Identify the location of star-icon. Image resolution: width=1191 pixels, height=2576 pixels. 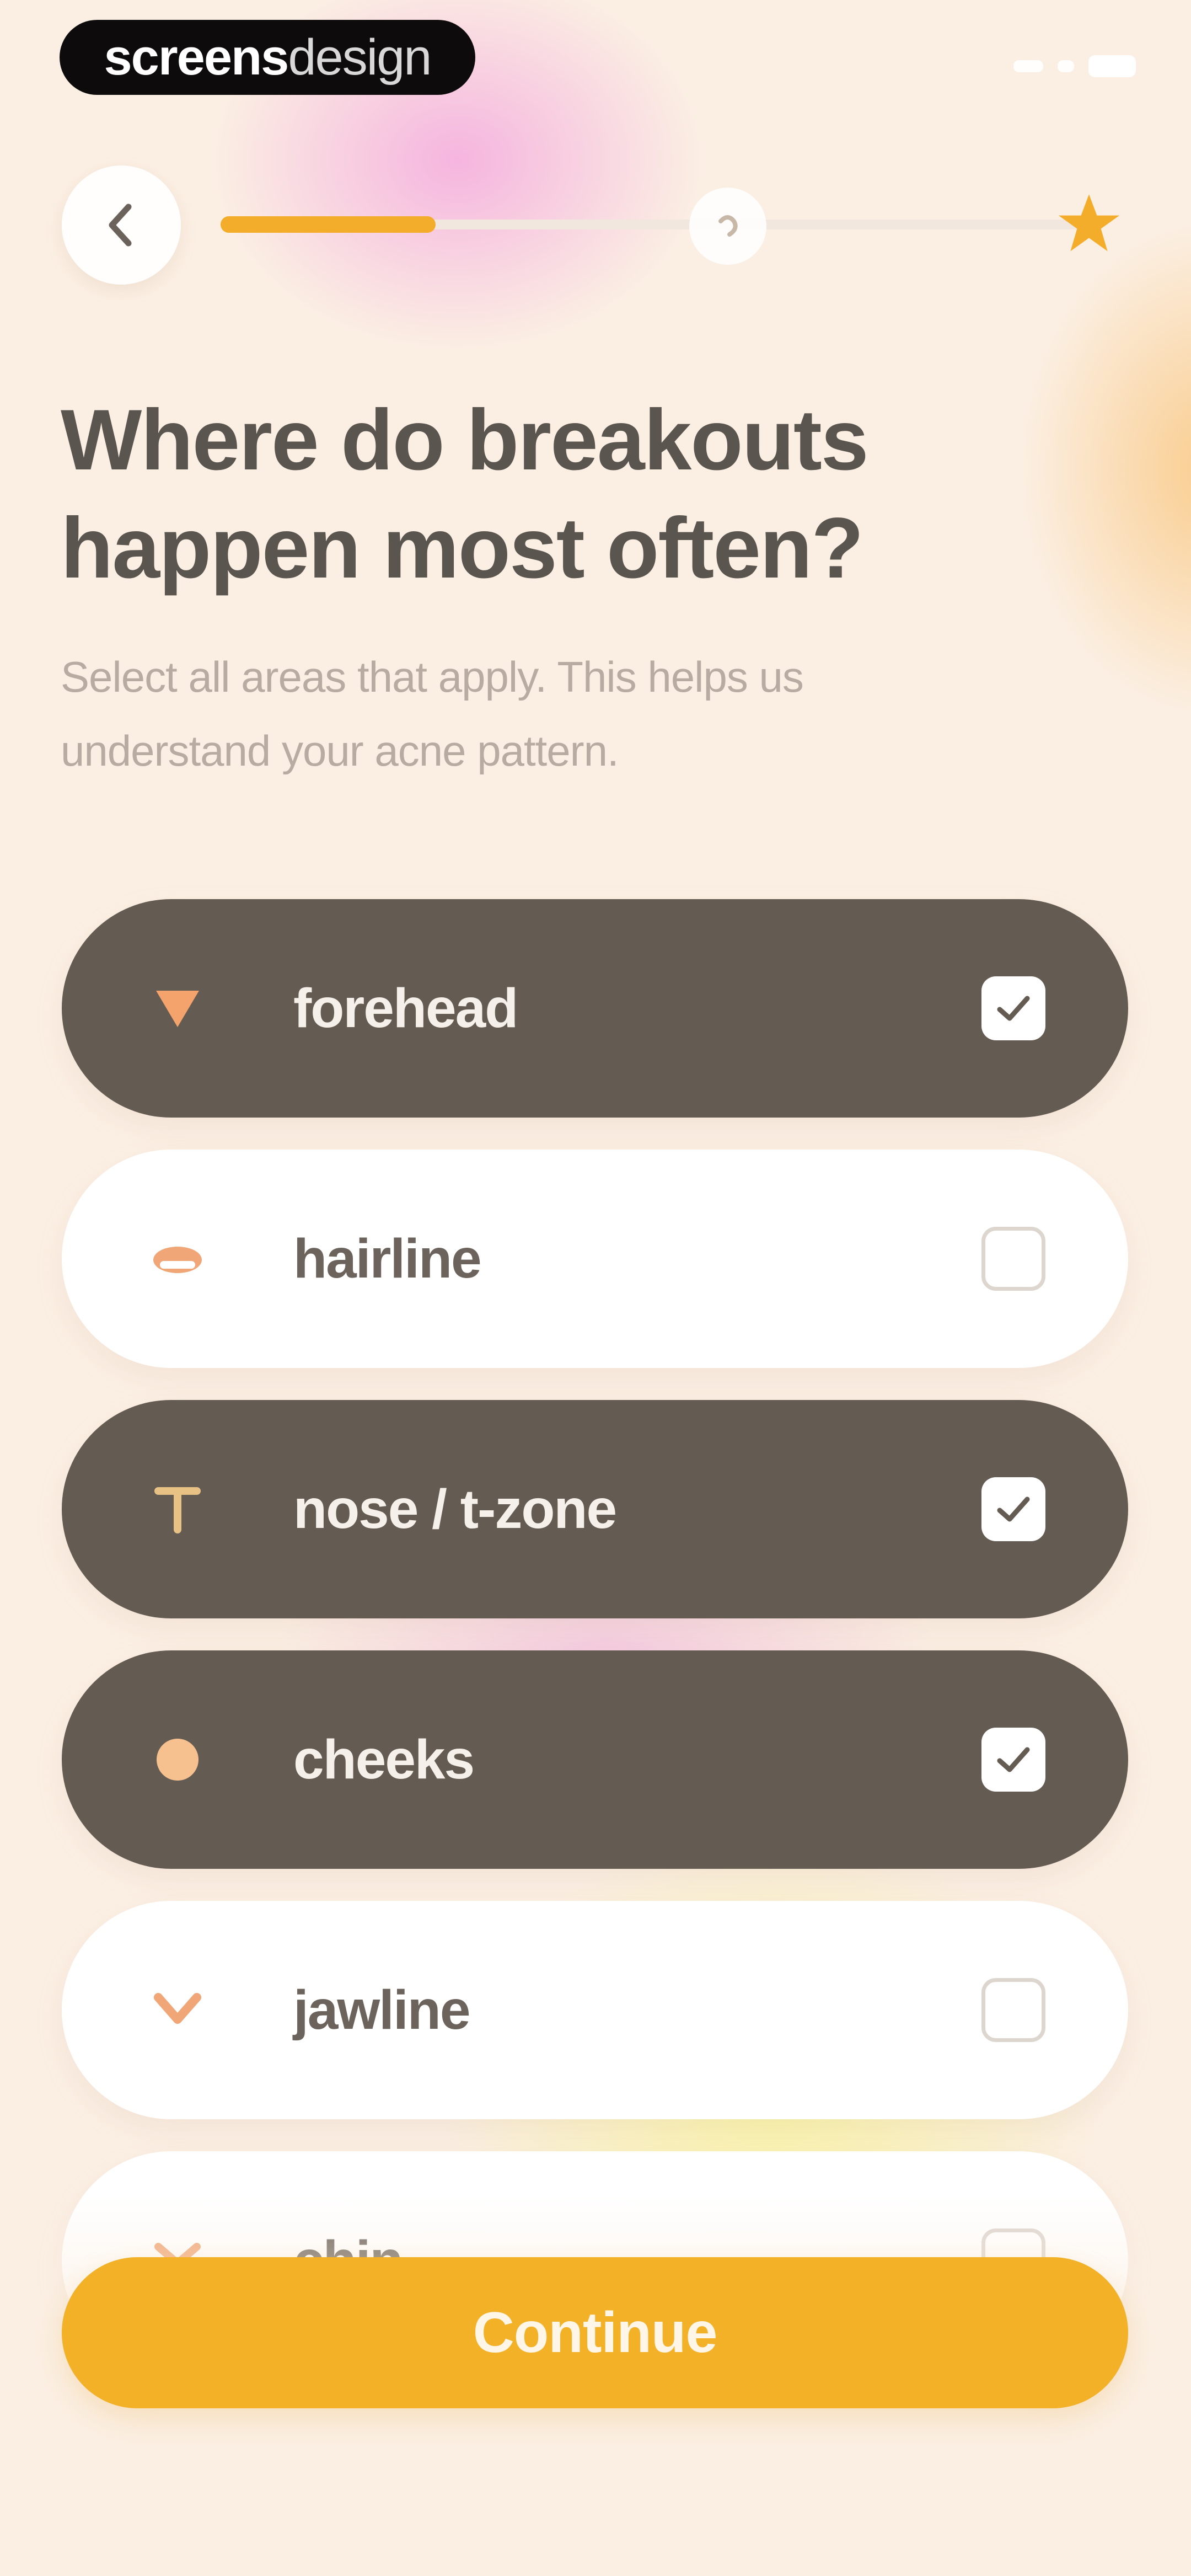
(1089, 223).